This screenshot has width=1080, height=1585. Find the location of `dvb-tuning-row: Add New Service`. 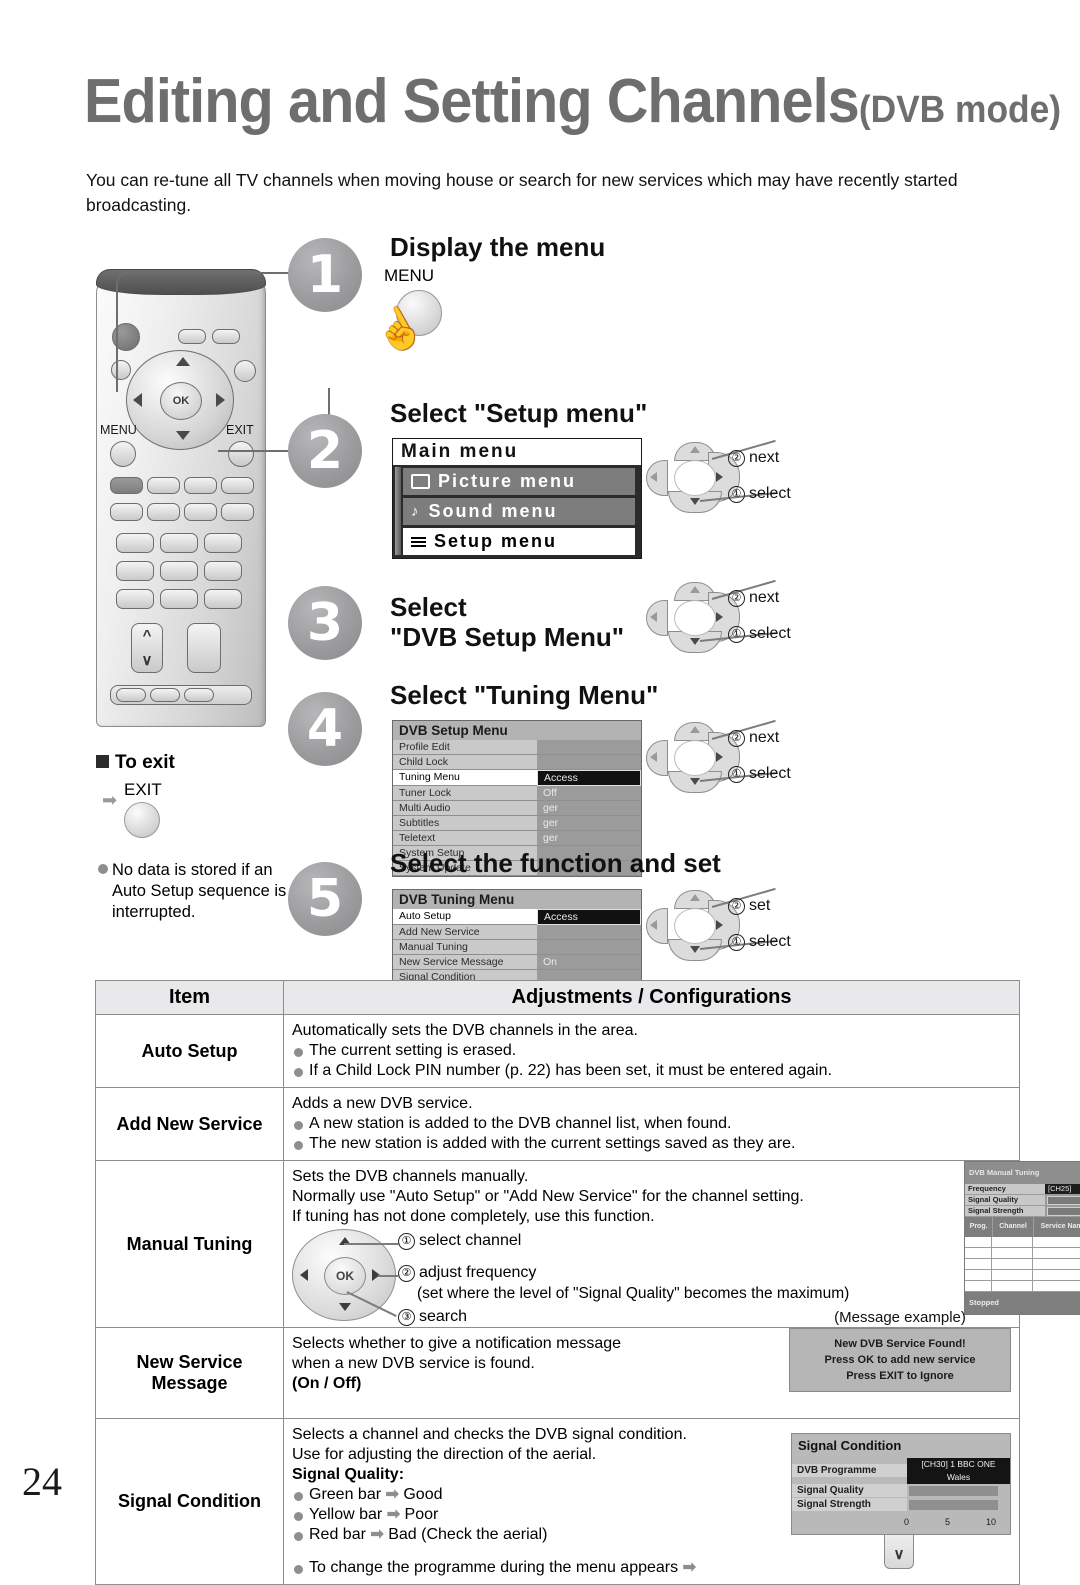

dvb-tuning-row: Add New Service is located at coordinates (517, 932).